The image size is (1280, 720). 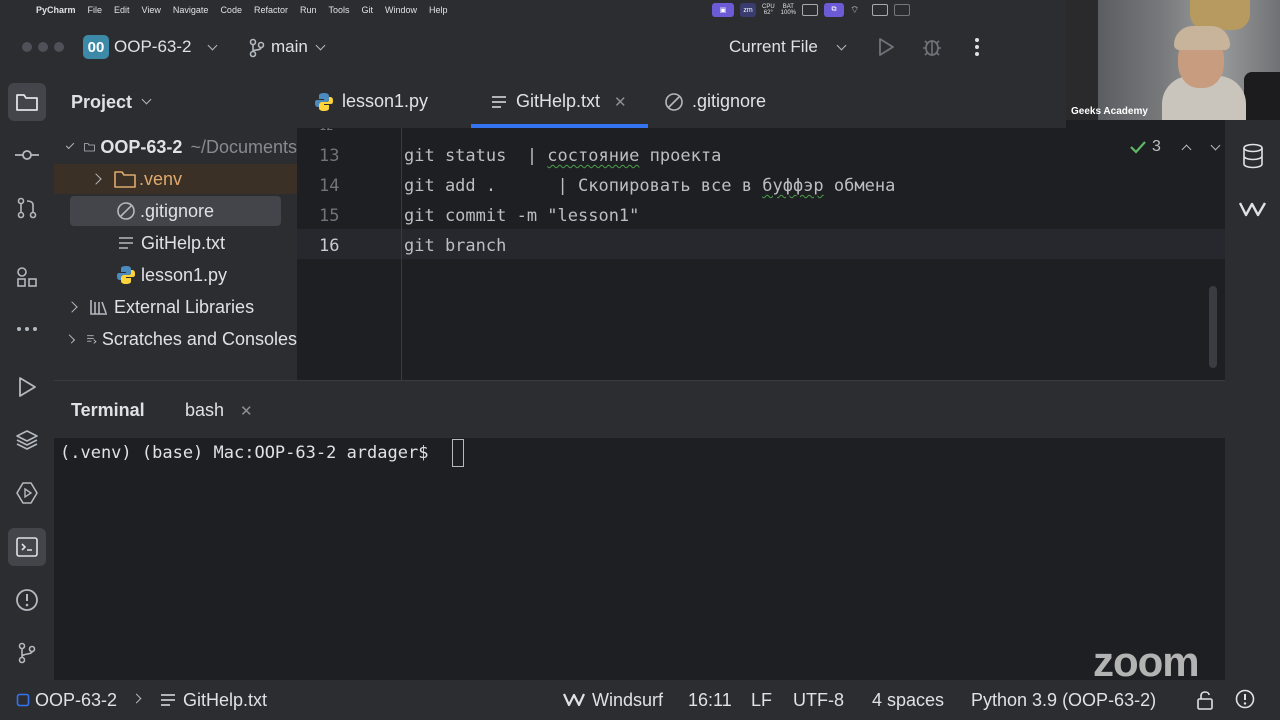 What do you see at coordinates (902, 10) in the screenshot?
I see `input-source-icon` at bounding box center [902, 10].